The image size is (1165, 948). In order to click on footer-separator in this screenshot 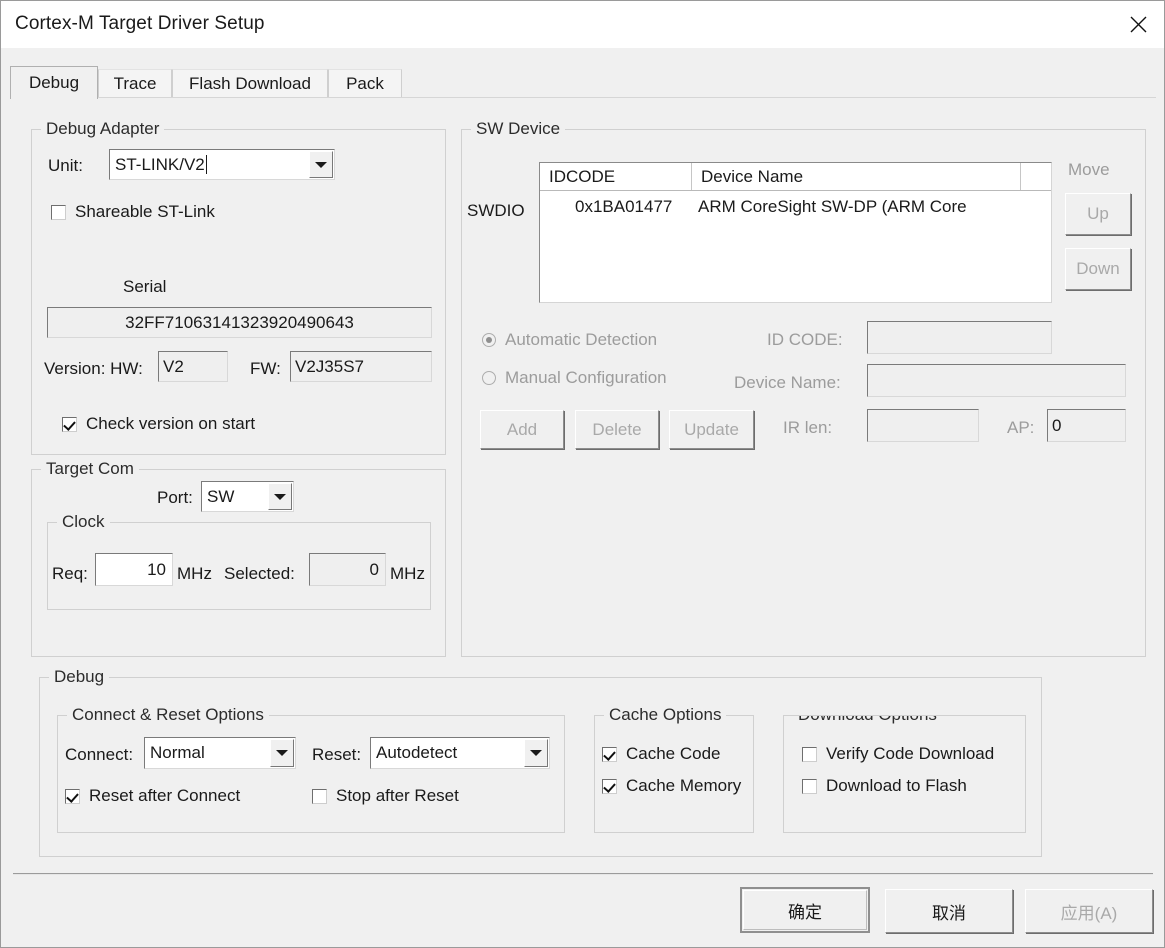, I will do `click(583, 874)`.